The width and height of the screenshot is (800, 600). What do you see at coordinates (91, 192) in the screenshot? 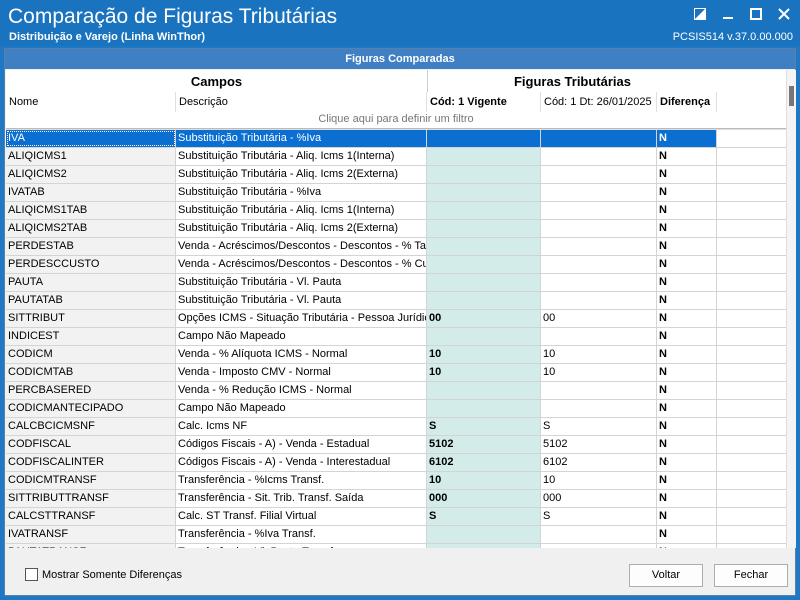
I see `cell-nome: IVATAB` at bounding box center [91, 192].